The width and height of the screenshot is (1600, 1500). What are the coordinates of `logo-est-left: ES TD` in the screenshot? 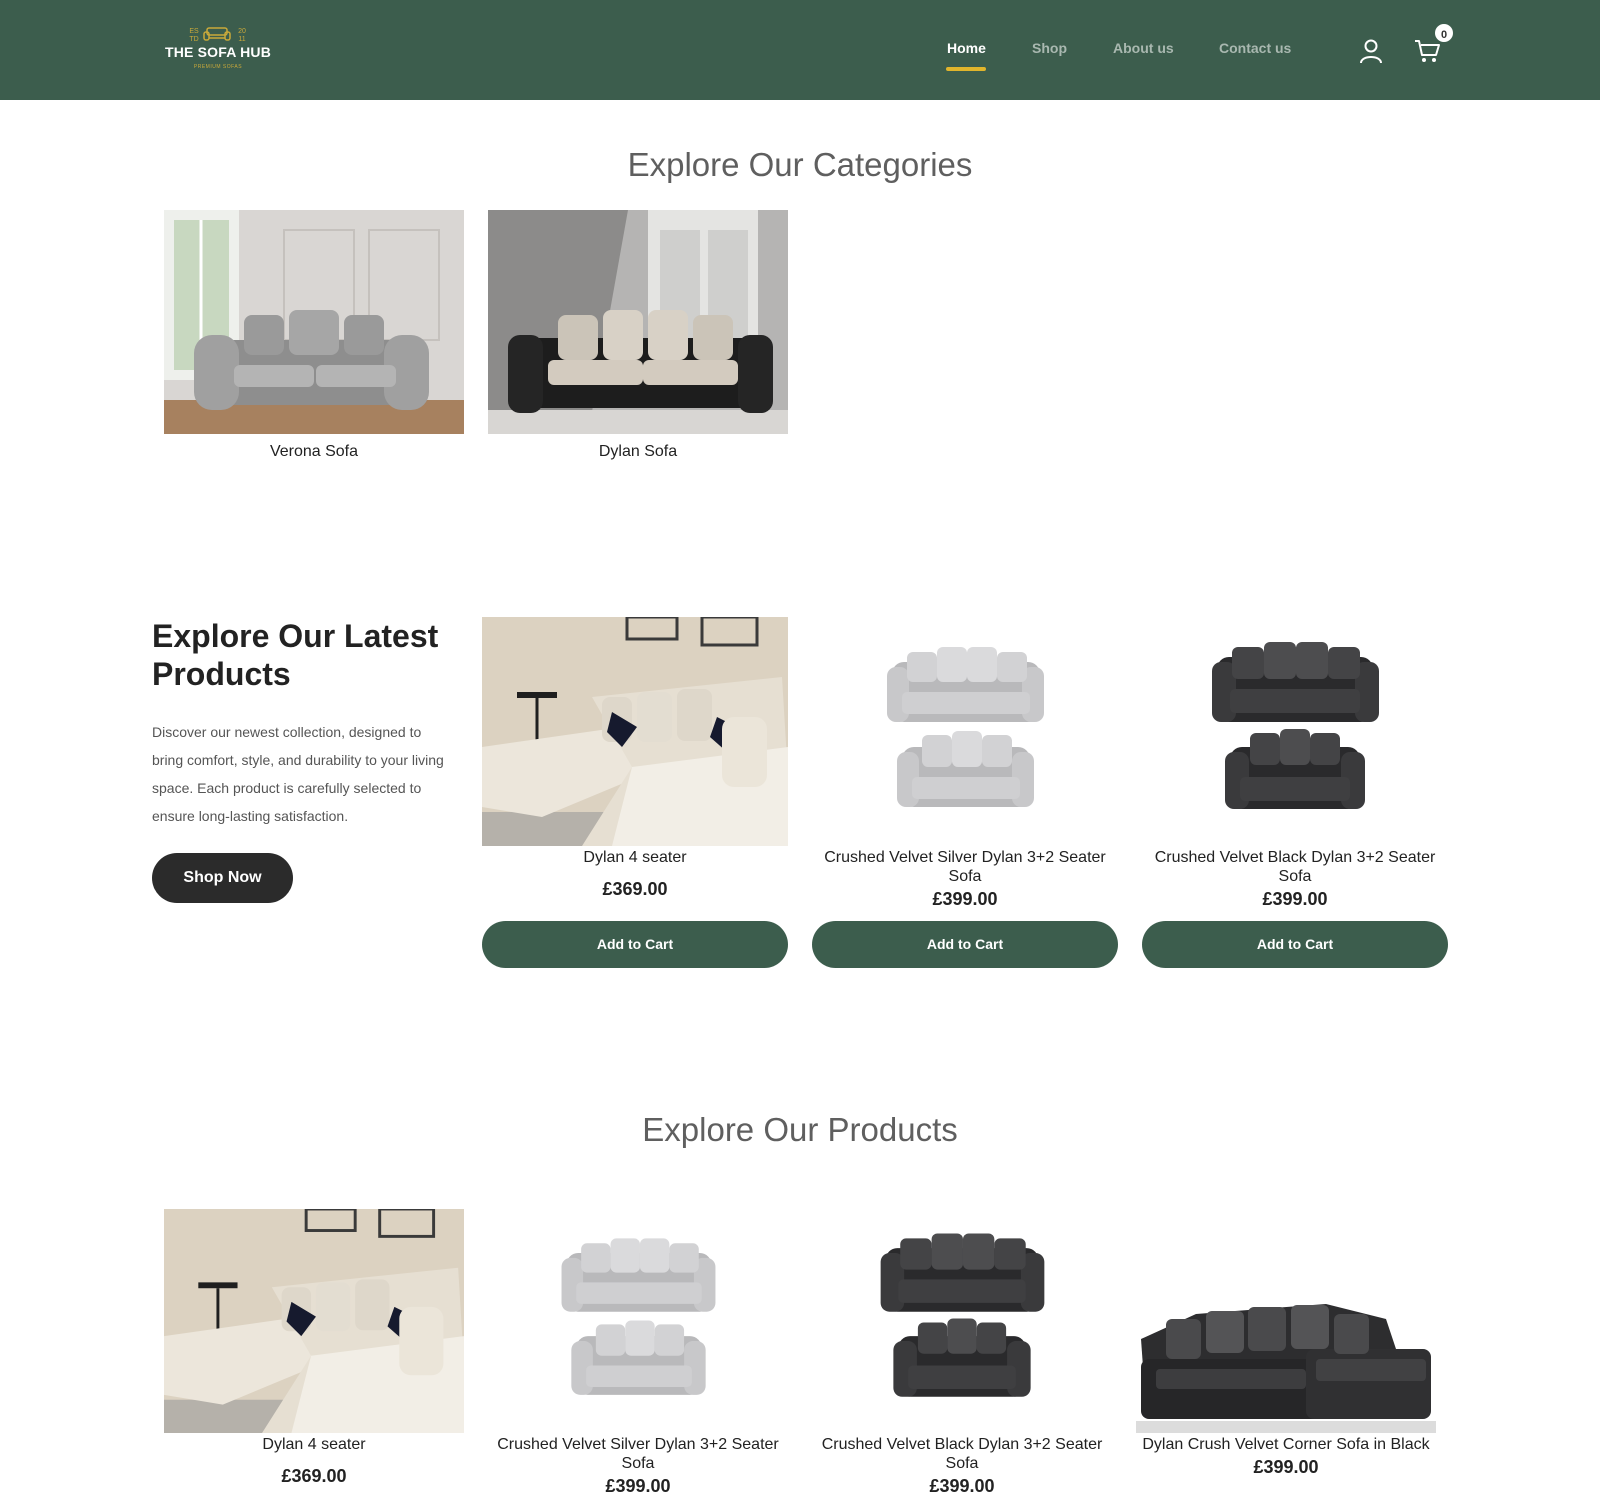 It's located at (194, 35).